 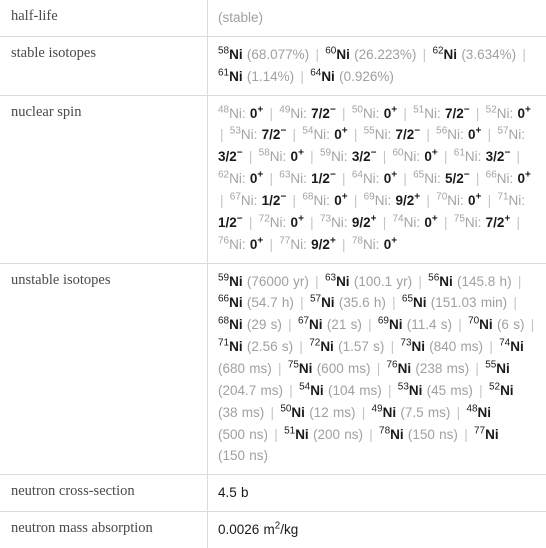 What do you see at coordinates (322, 302) in the screenshot?
I see `isotope-symbol: 57Ni` at bounding box center [322, 302].